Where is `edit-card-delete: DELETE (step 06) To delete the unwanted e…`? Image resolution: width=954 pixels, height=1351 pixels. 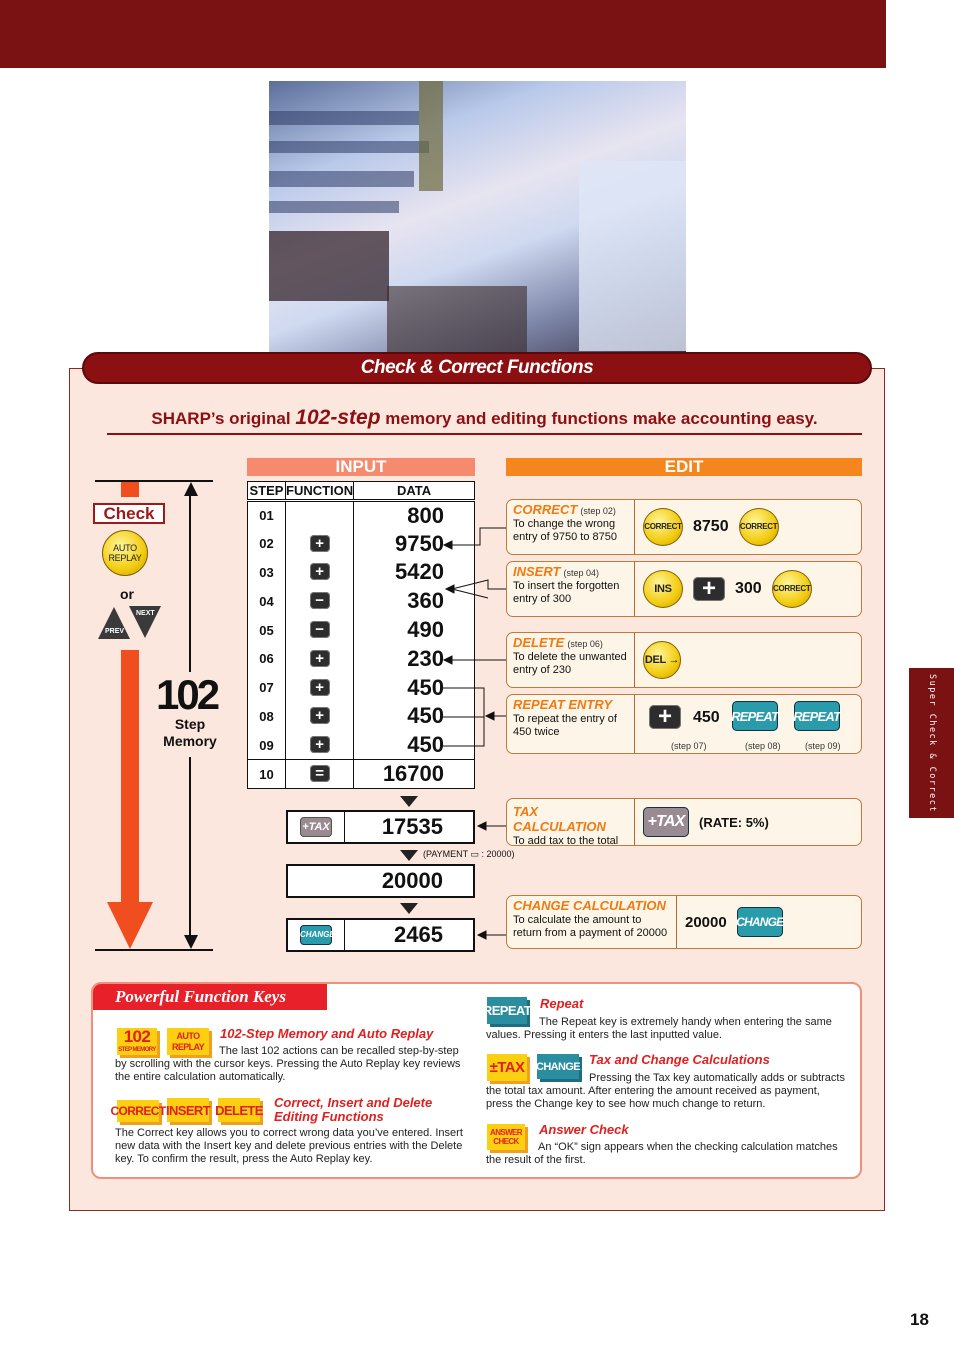 edit-card-delete: DELETE (step 06) To delete the unwanted e… is located at coordinates (684, 660).